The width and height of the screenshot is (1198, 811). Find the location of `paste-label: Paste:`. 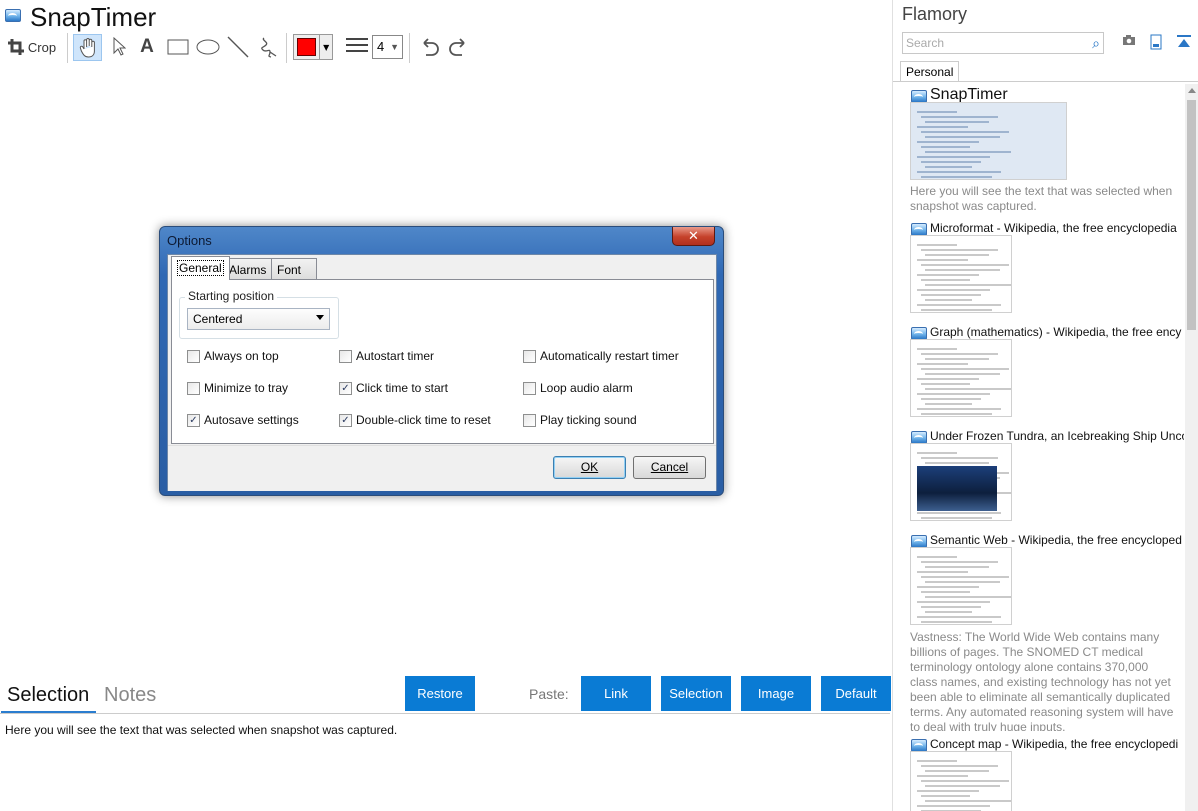

paste-label: Paste: is located at coordinates (549, 694).